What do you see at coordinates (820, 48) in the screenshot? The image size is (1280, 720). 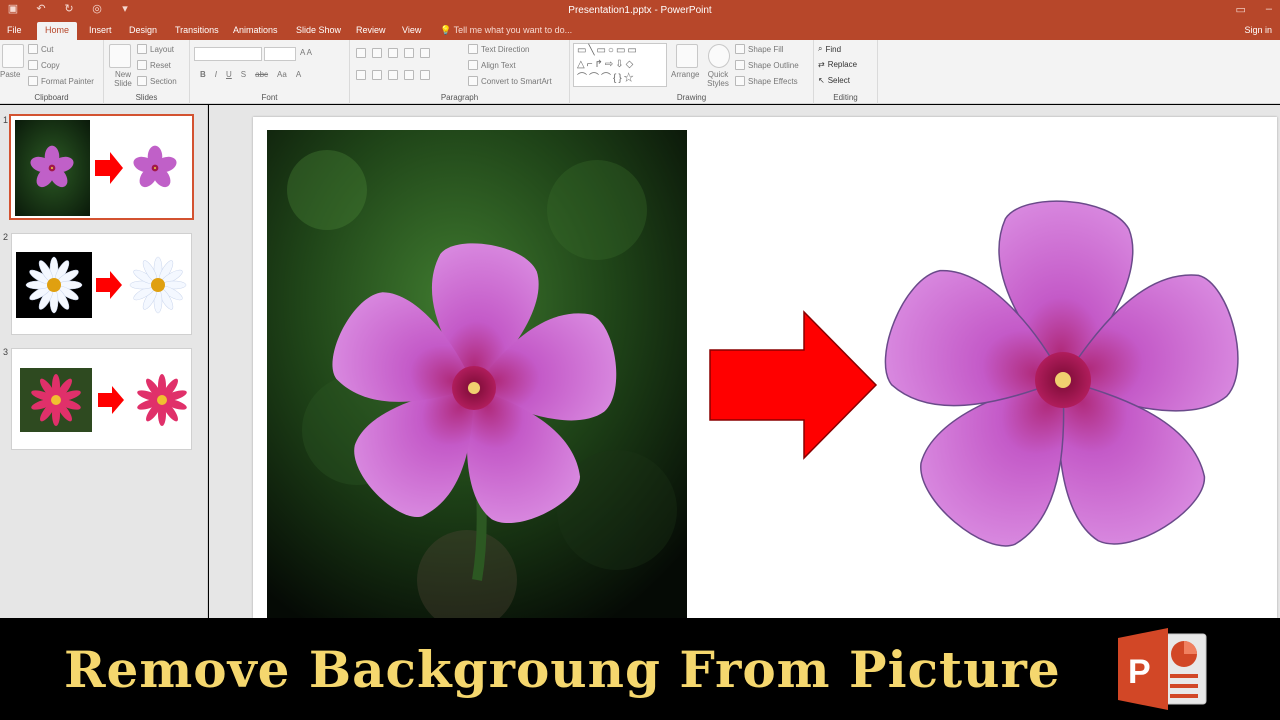 I see `magnifier-icon: ⌕` at bounding box center [820, 48].